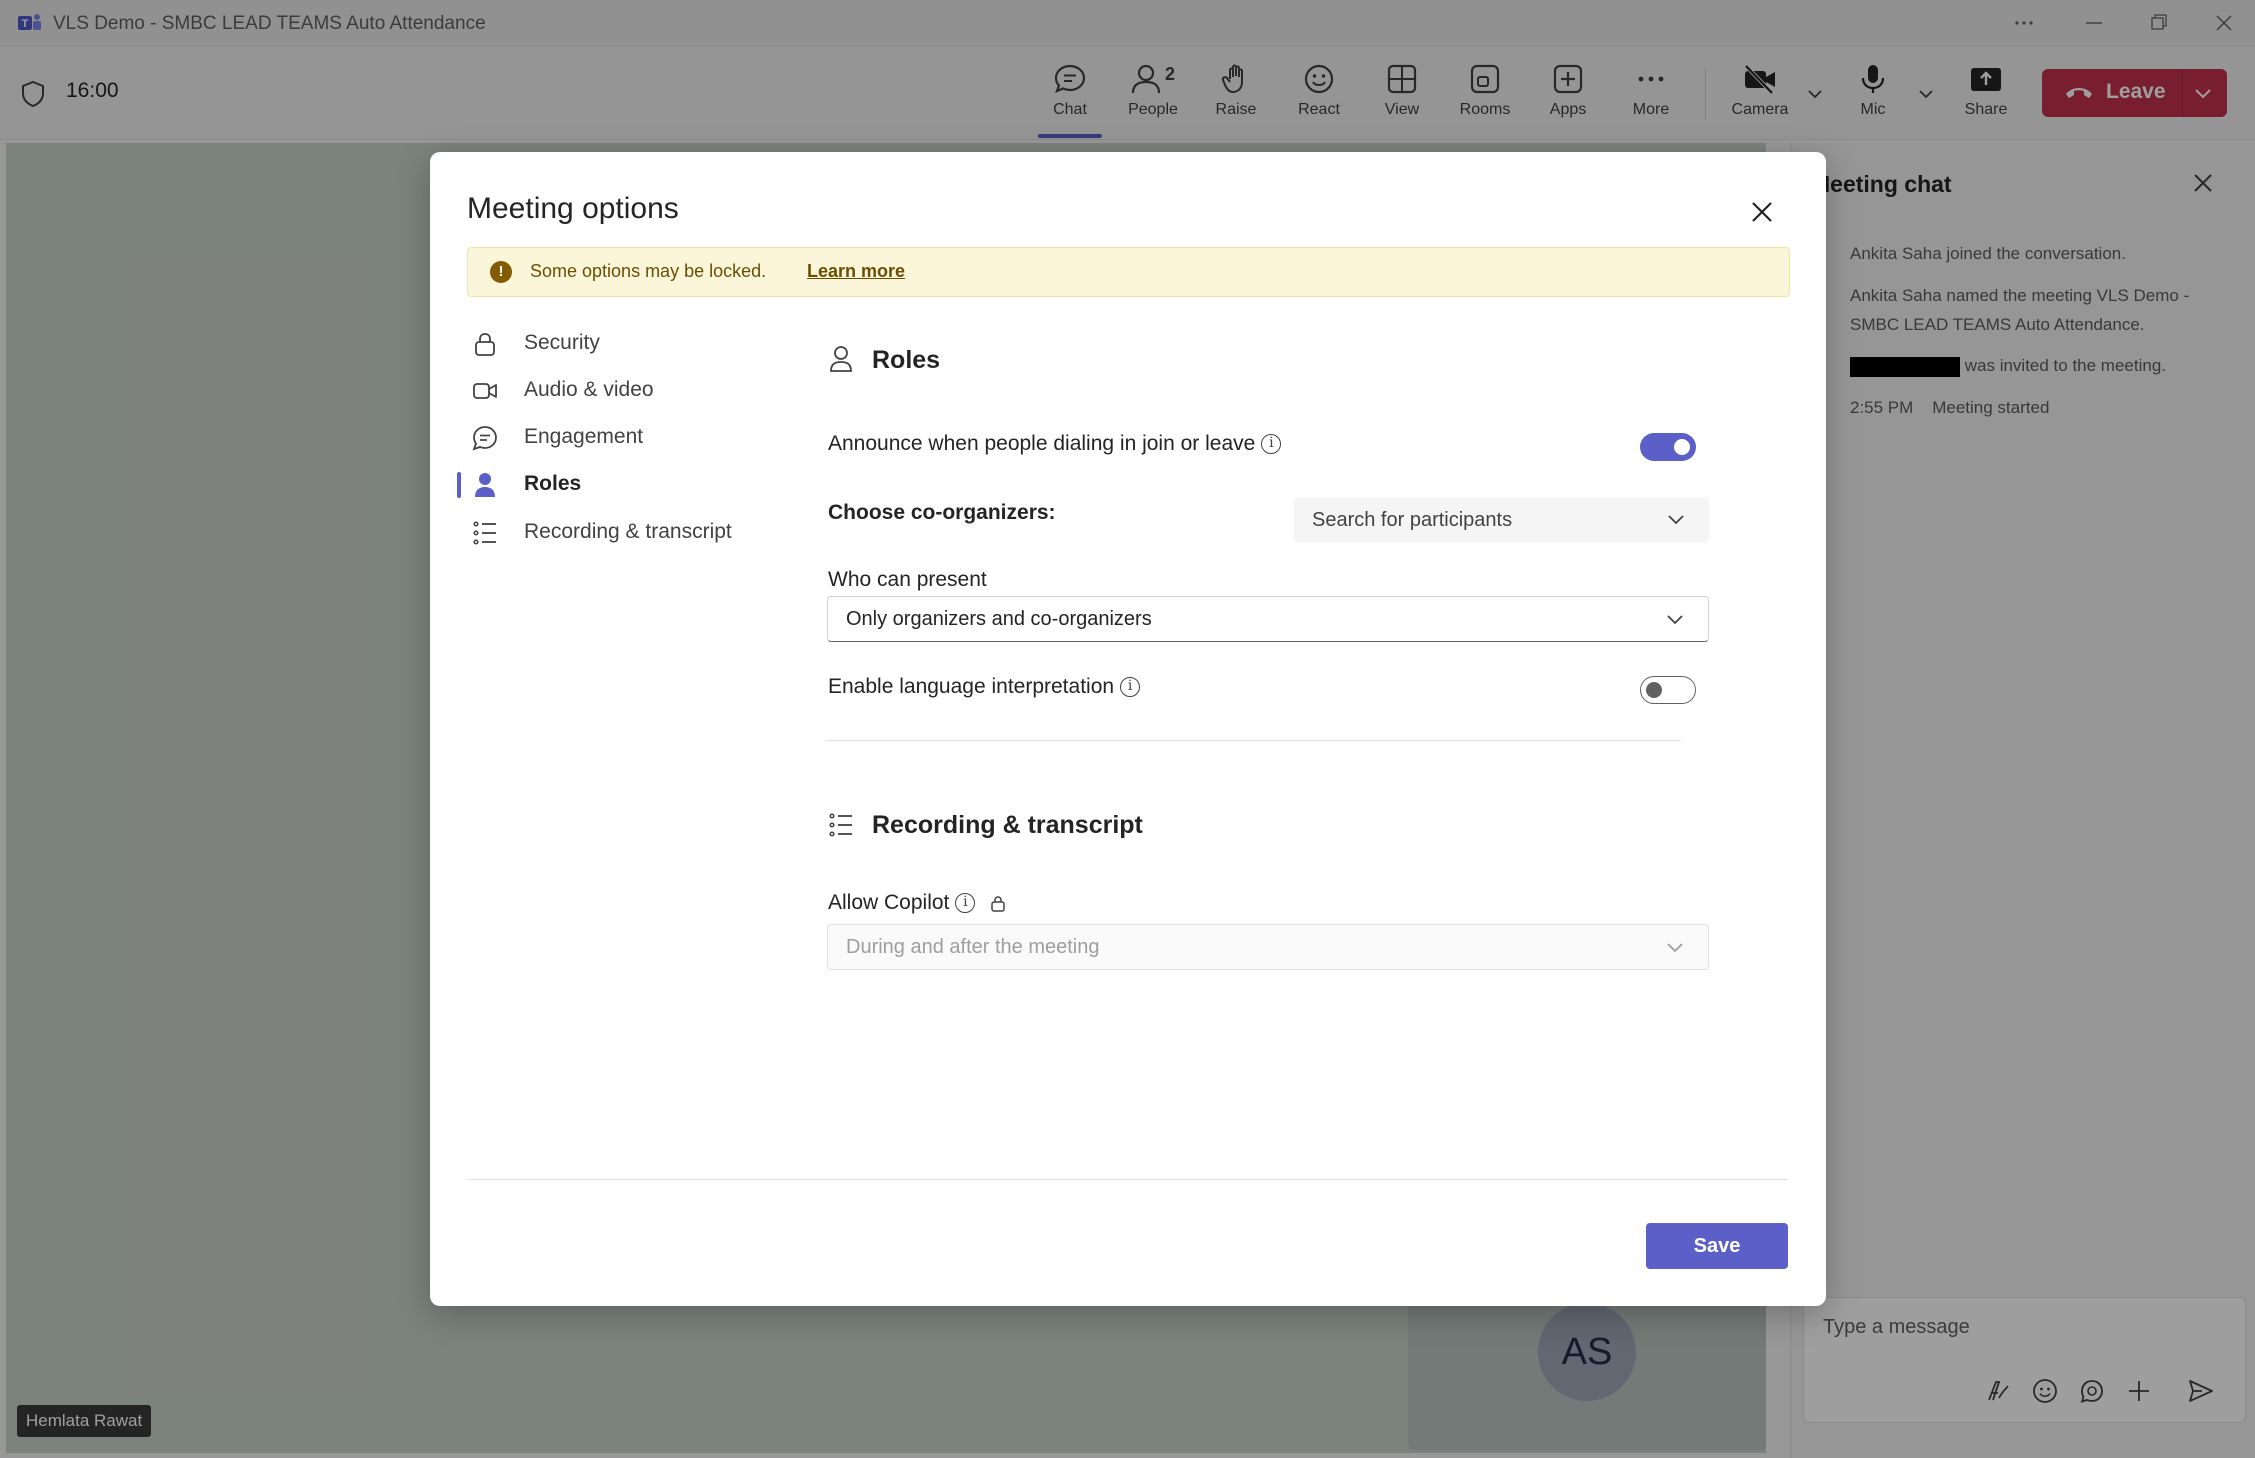 The image size is (2255, 1458). Describe the element at coordinates (584, 436) in the screenshot. I see `nav-item-label: Engagement` at that location.